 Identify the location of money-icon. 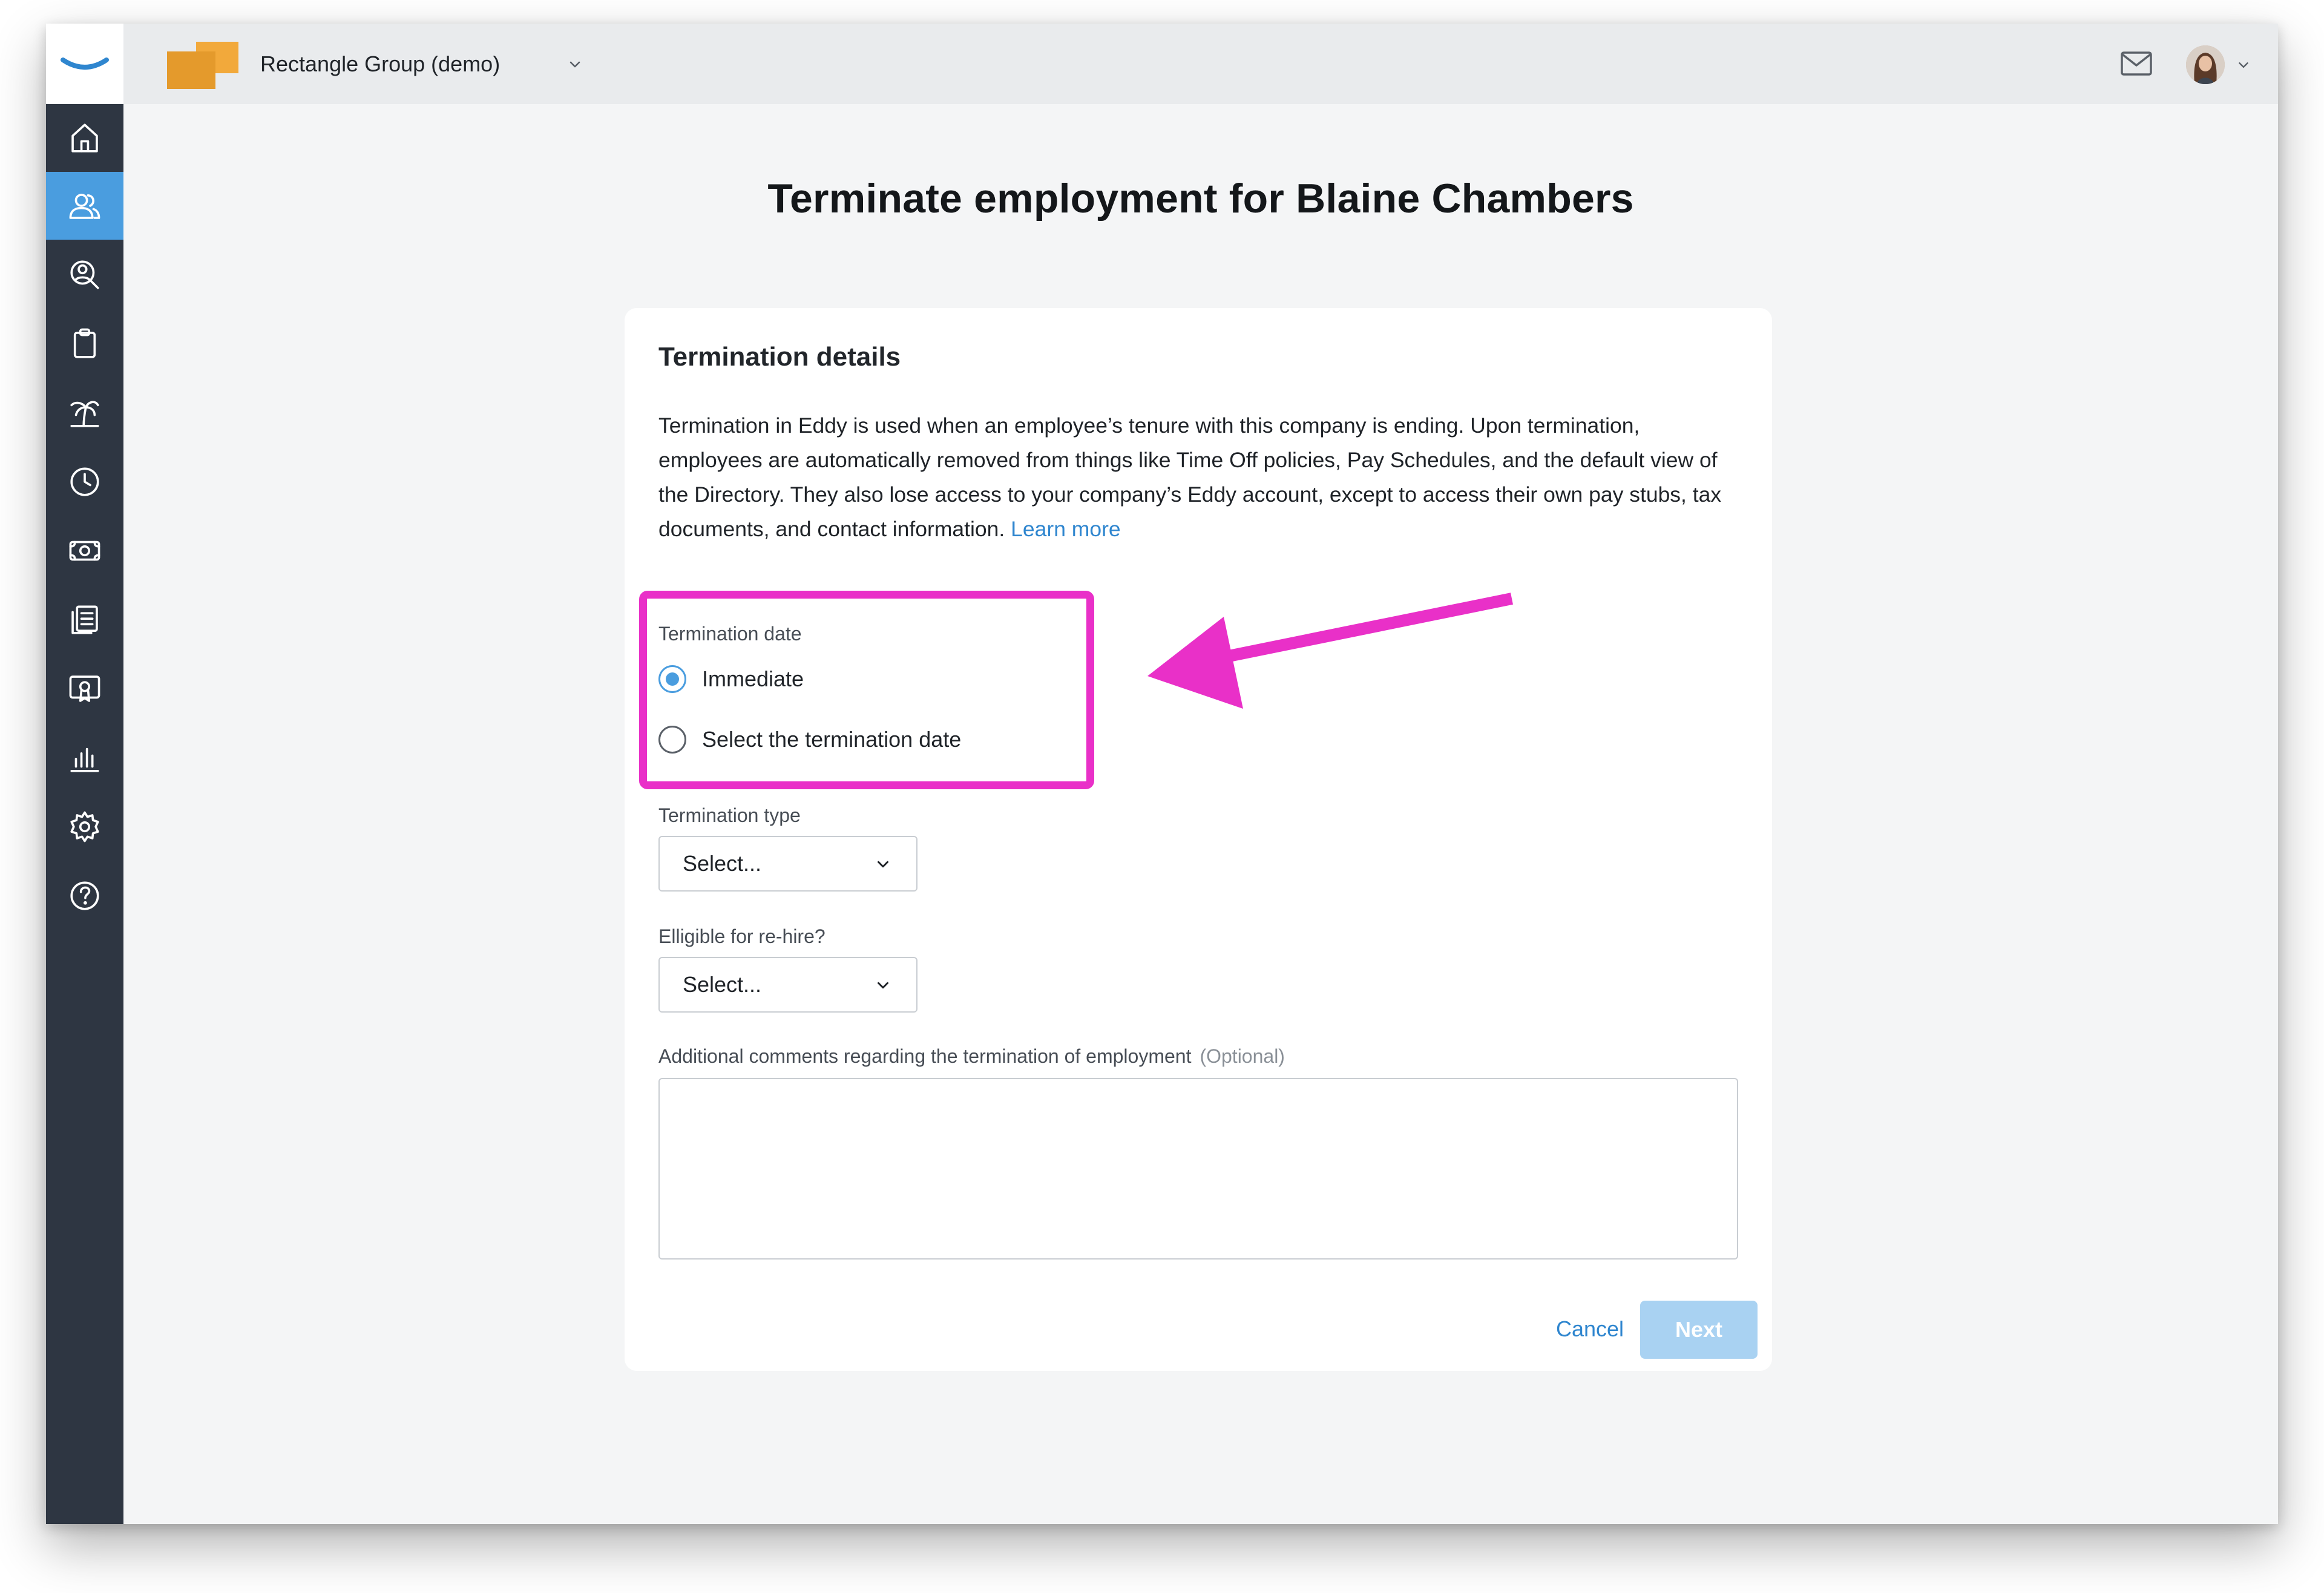
(84, 550).